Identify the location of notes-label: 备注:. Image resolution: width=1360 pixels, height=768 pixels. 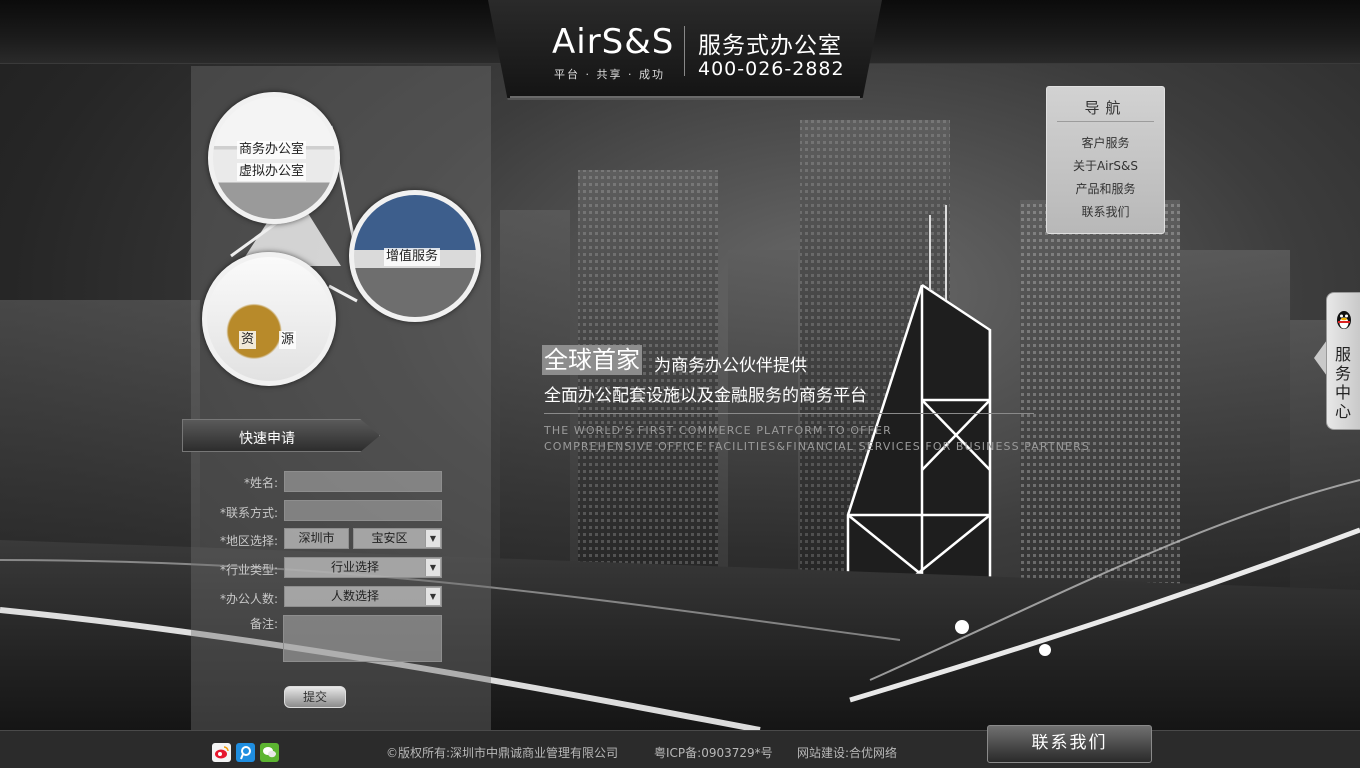
(263, 624).